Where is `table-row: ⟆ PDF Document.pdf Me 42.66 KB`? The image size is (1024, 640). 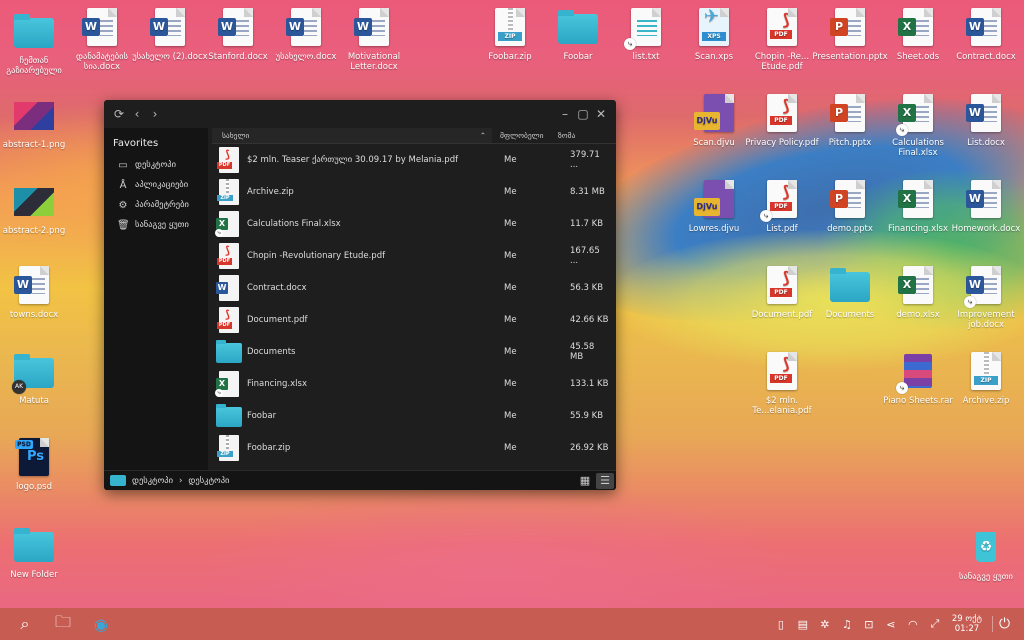
table-row: ⟆ PDF Document.pdf Me 42.66 KB is located at coordinates (414, 320).